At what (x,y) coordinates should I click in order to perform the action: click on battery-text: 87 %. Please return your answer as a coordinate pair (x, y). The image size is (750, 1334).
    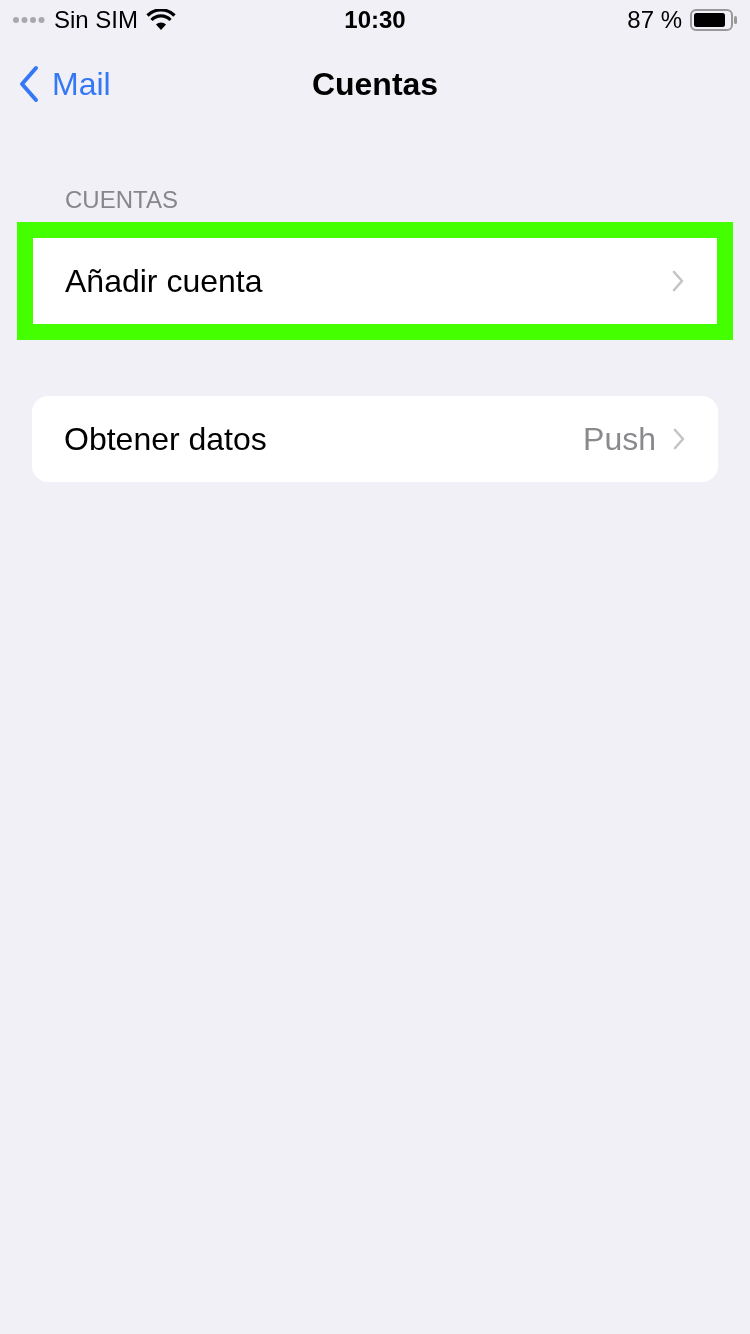
    Looking at the image, I should click on (654, 20).